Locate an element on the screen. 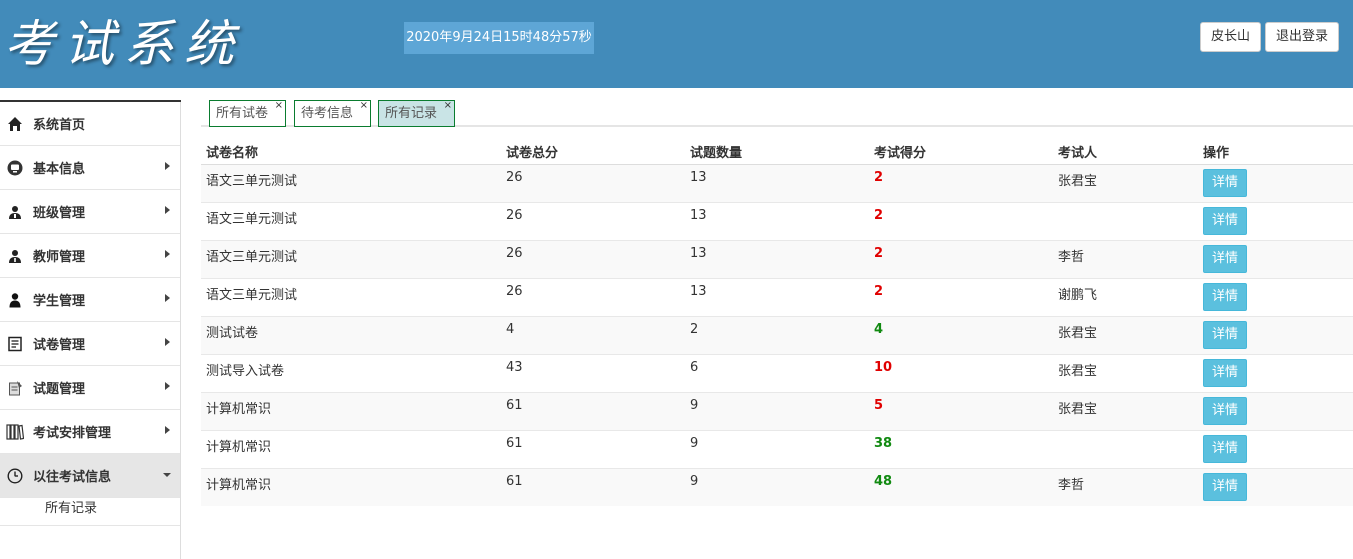 Image resolution: width=1353 pixels, height=559 pixels. sidebar-item-label: 以往考试信息 is located at coordinates (72, 477).